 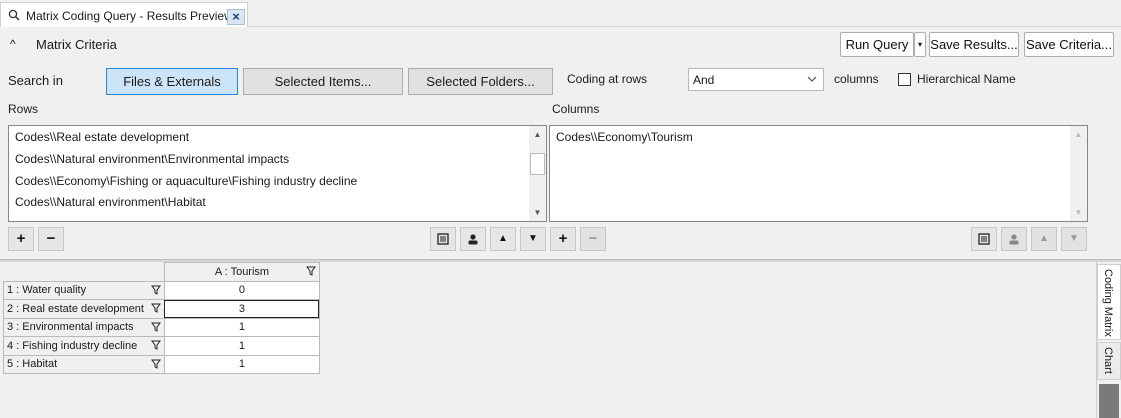 I want to click on remove-column-button: −, so click(x=593, y=239).